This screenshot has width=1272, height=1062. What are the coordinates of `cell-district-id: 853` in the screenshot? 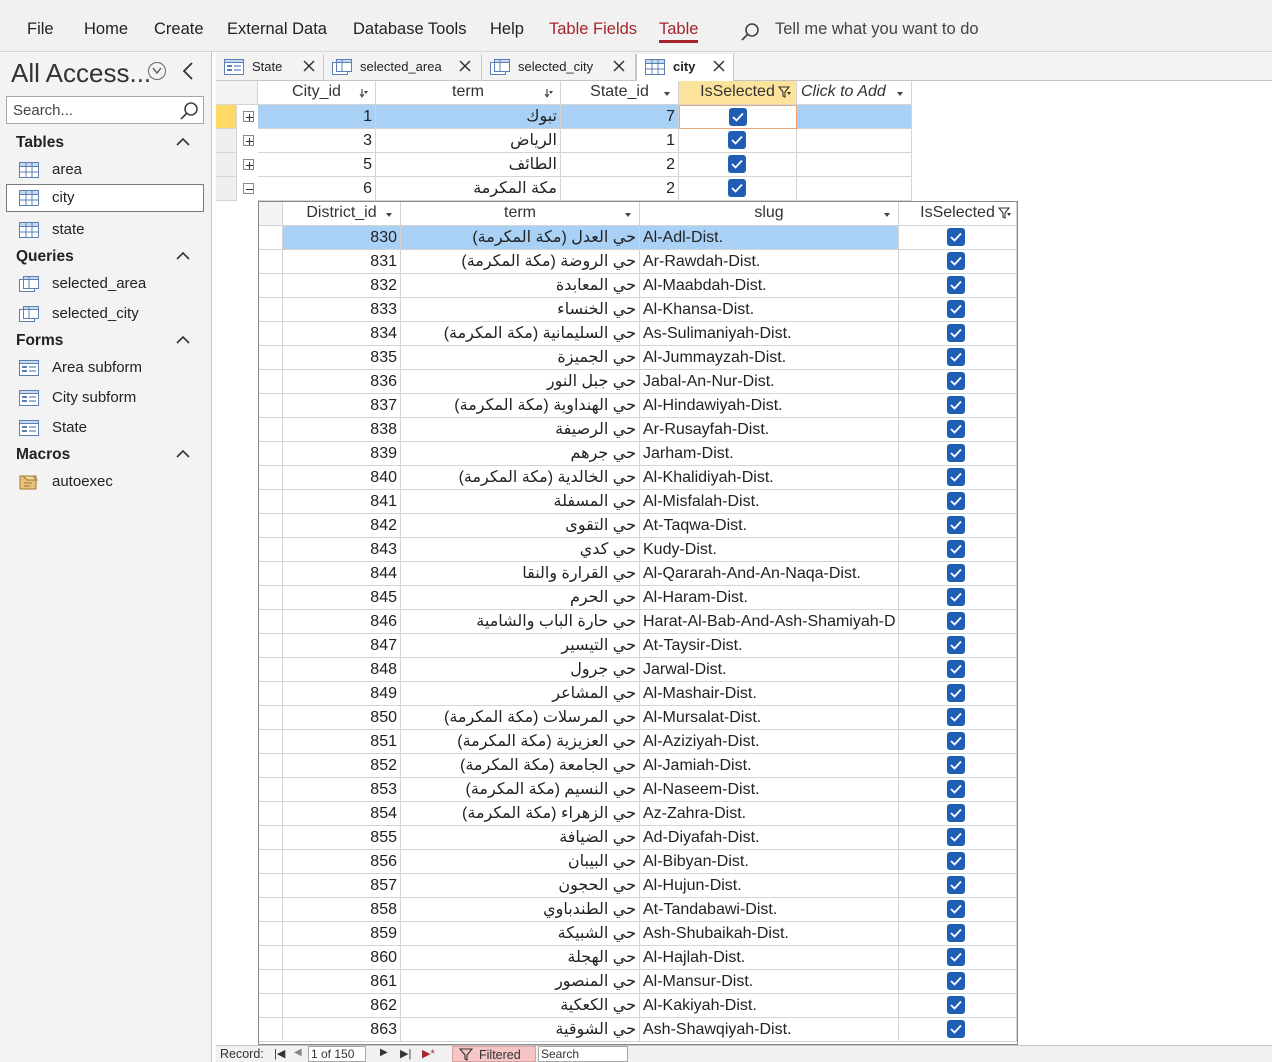 It's located at (342, 790).